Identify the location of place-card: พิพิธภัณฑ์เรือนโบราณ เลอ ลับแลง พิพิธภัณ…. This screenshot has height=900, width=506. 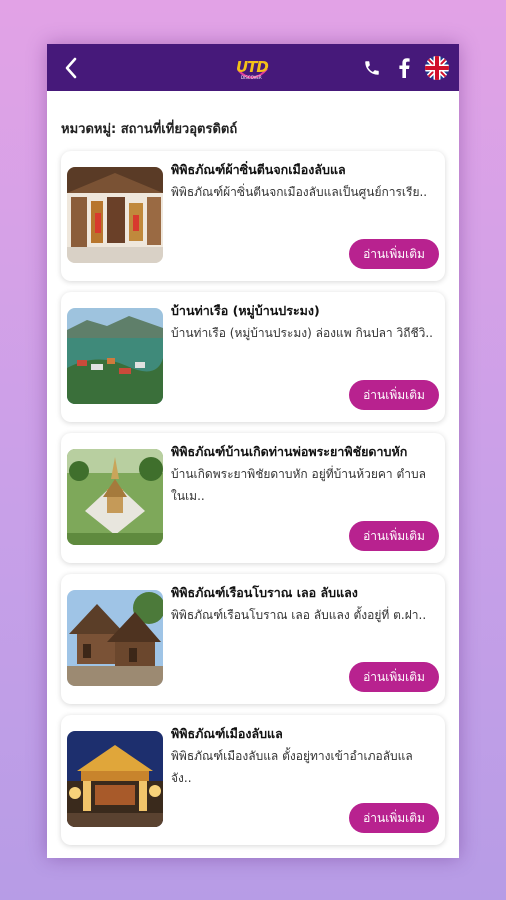
(253, 639).